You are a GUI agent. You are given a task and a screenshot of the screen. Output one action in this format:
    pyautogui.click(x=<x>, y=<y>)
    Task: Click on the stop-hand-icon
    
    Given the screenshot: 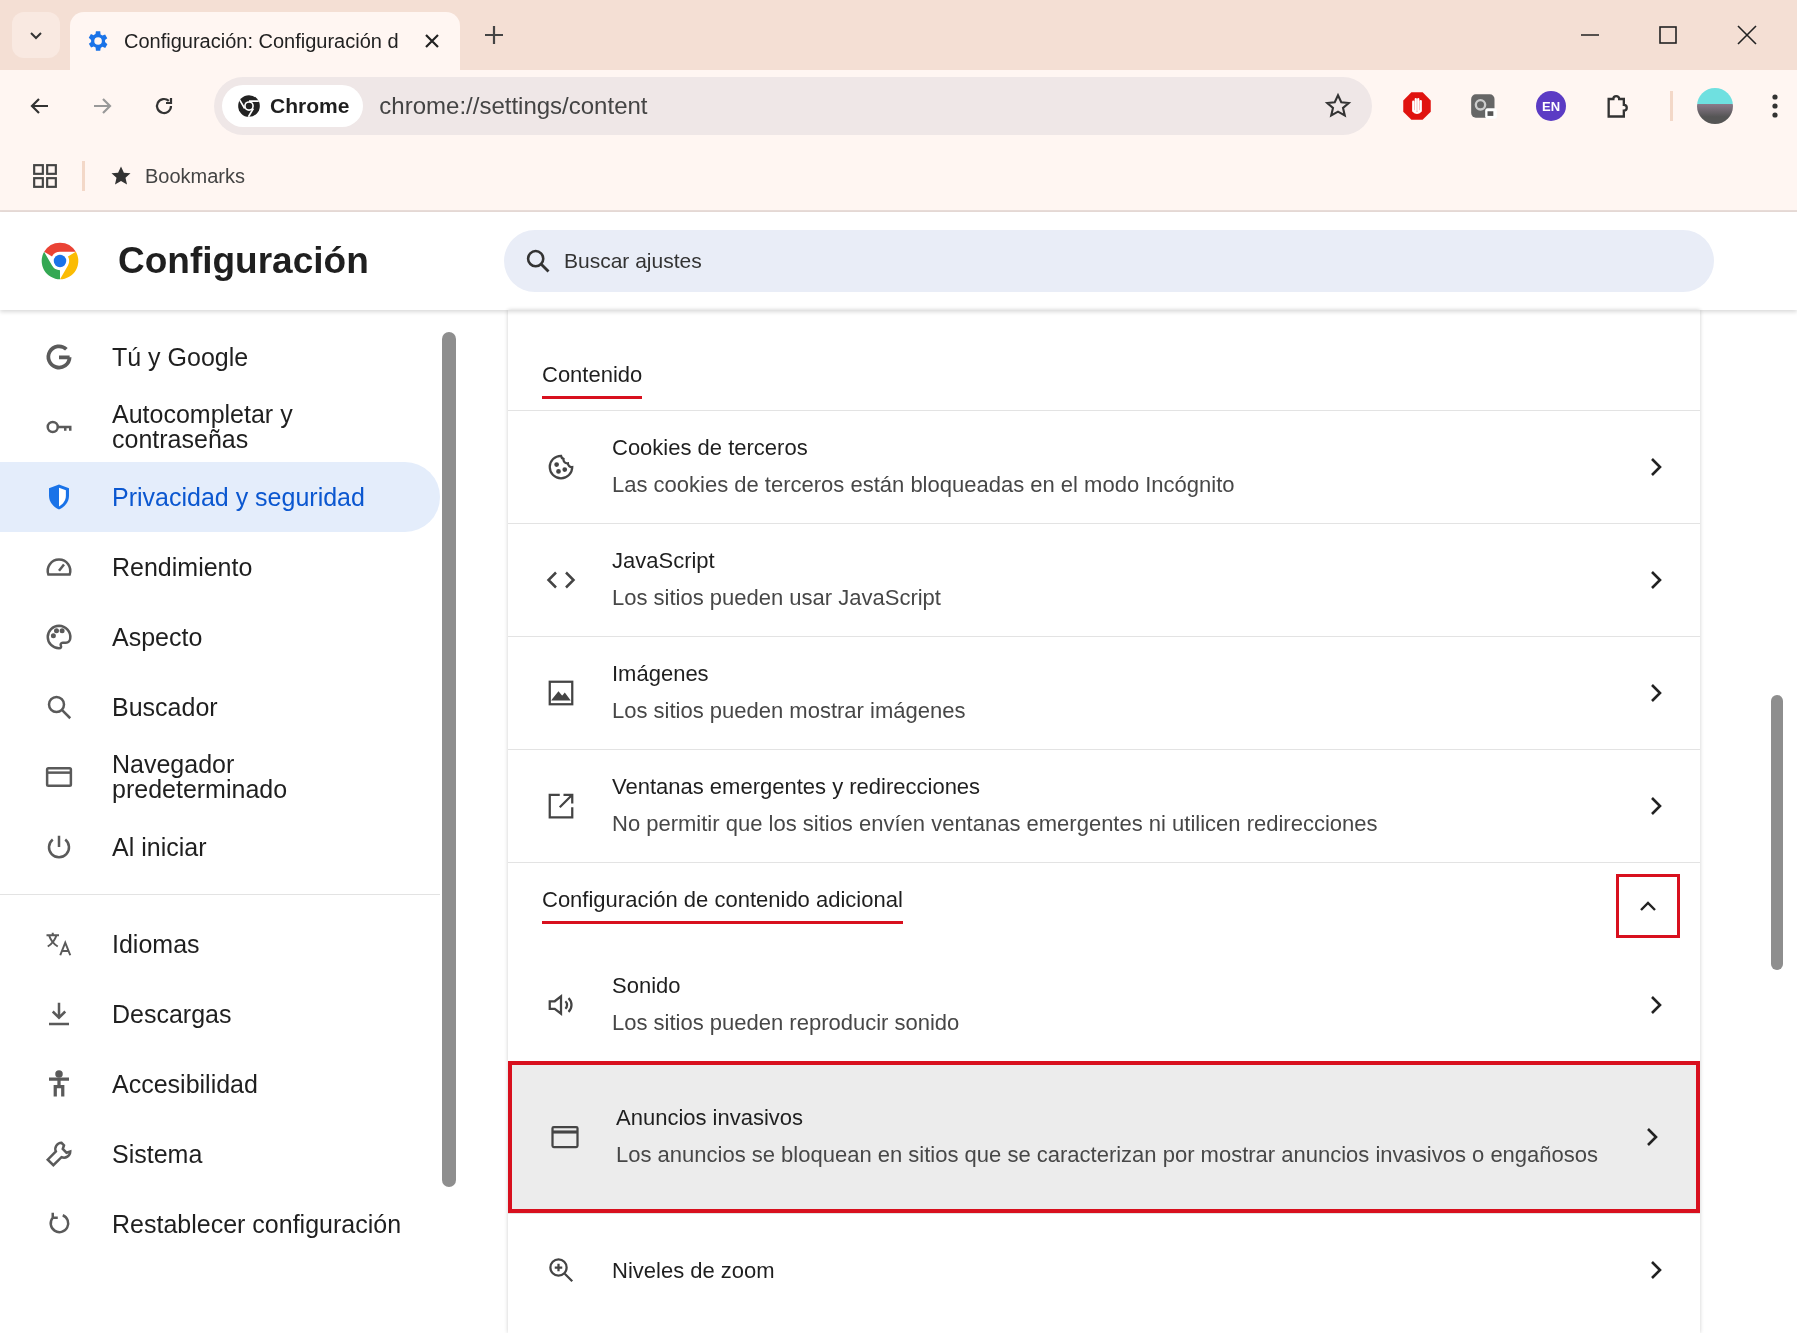 What is the action you would take?
    pyautogui.click(x=1417, y=106)
    